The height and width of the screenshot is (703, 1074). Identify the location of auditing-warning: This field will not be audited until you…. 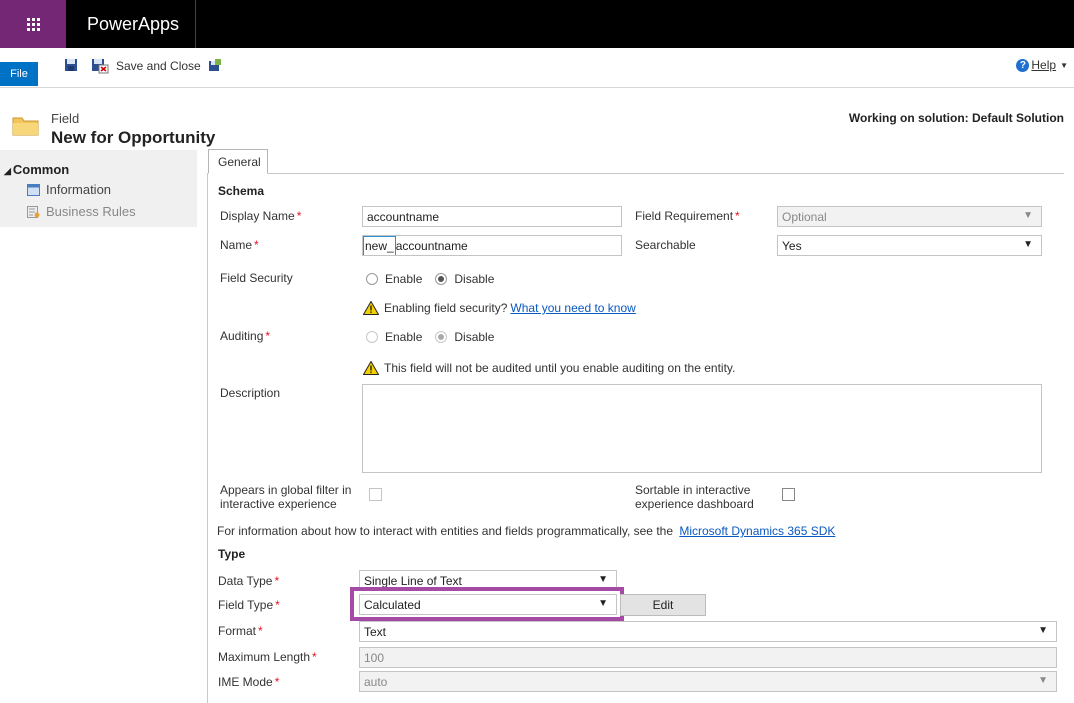
(549, 368).